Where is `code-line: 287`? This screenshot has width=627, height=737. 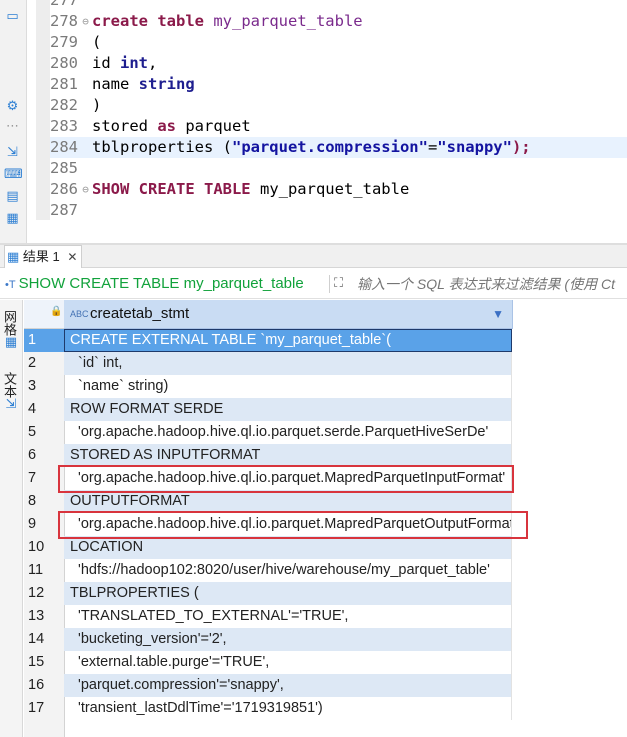 code-line: 287 is located at coordinates (338, 210).